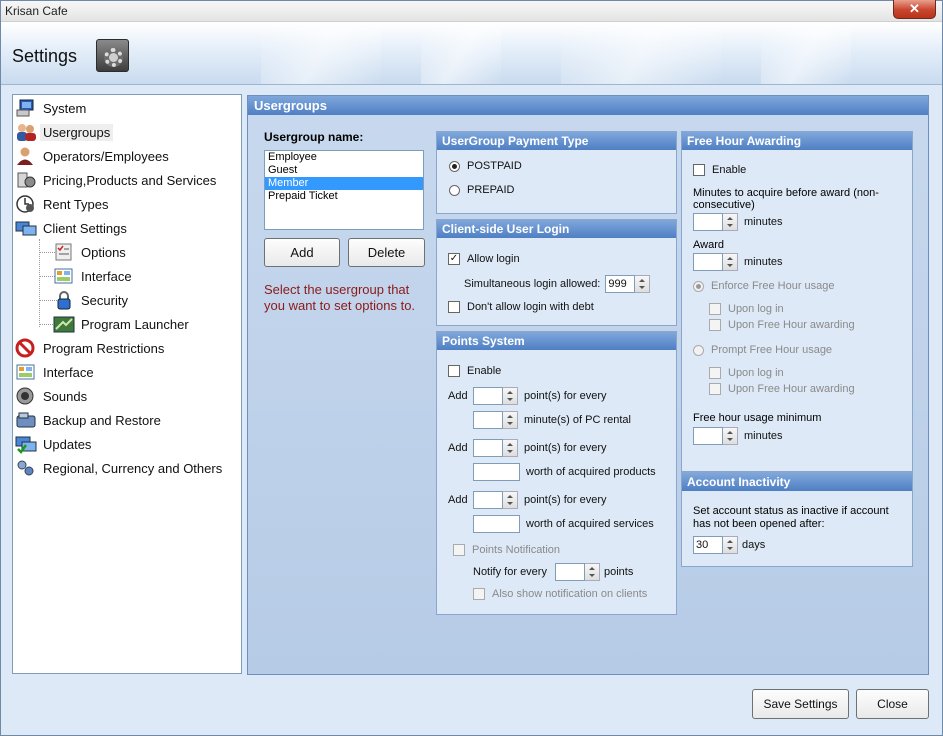 This screenshot has width=943, height=736. Describe the element at coordinates (762, 350) in the screenshot. I see `prompt-radio: Prompt Free Hour usage` at that location.